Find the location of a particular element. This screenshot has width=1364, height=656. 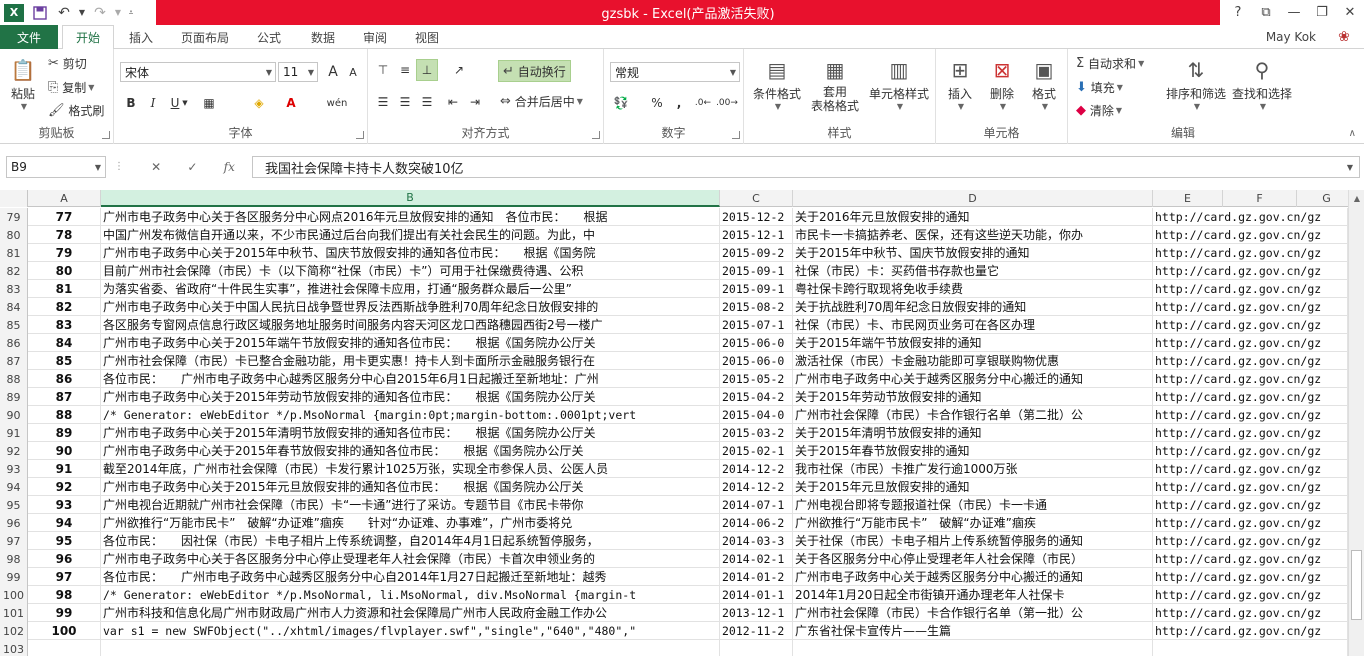

cell-d: 关于2015年端午节放假安排的通知 is located at coordinates (973, 343).